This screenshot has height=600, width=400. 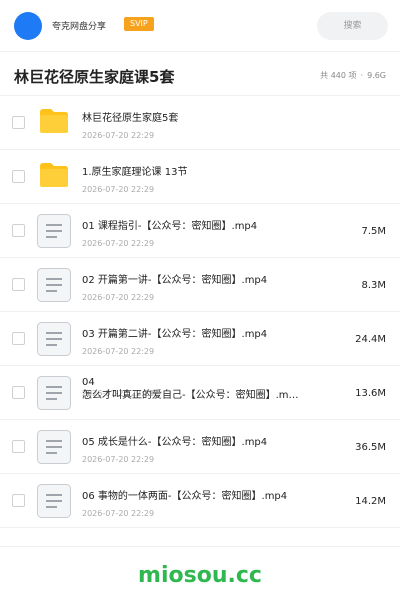 I want to click on page-title: 林巨花径原生家庭课5套, so click(x=94, y=77).